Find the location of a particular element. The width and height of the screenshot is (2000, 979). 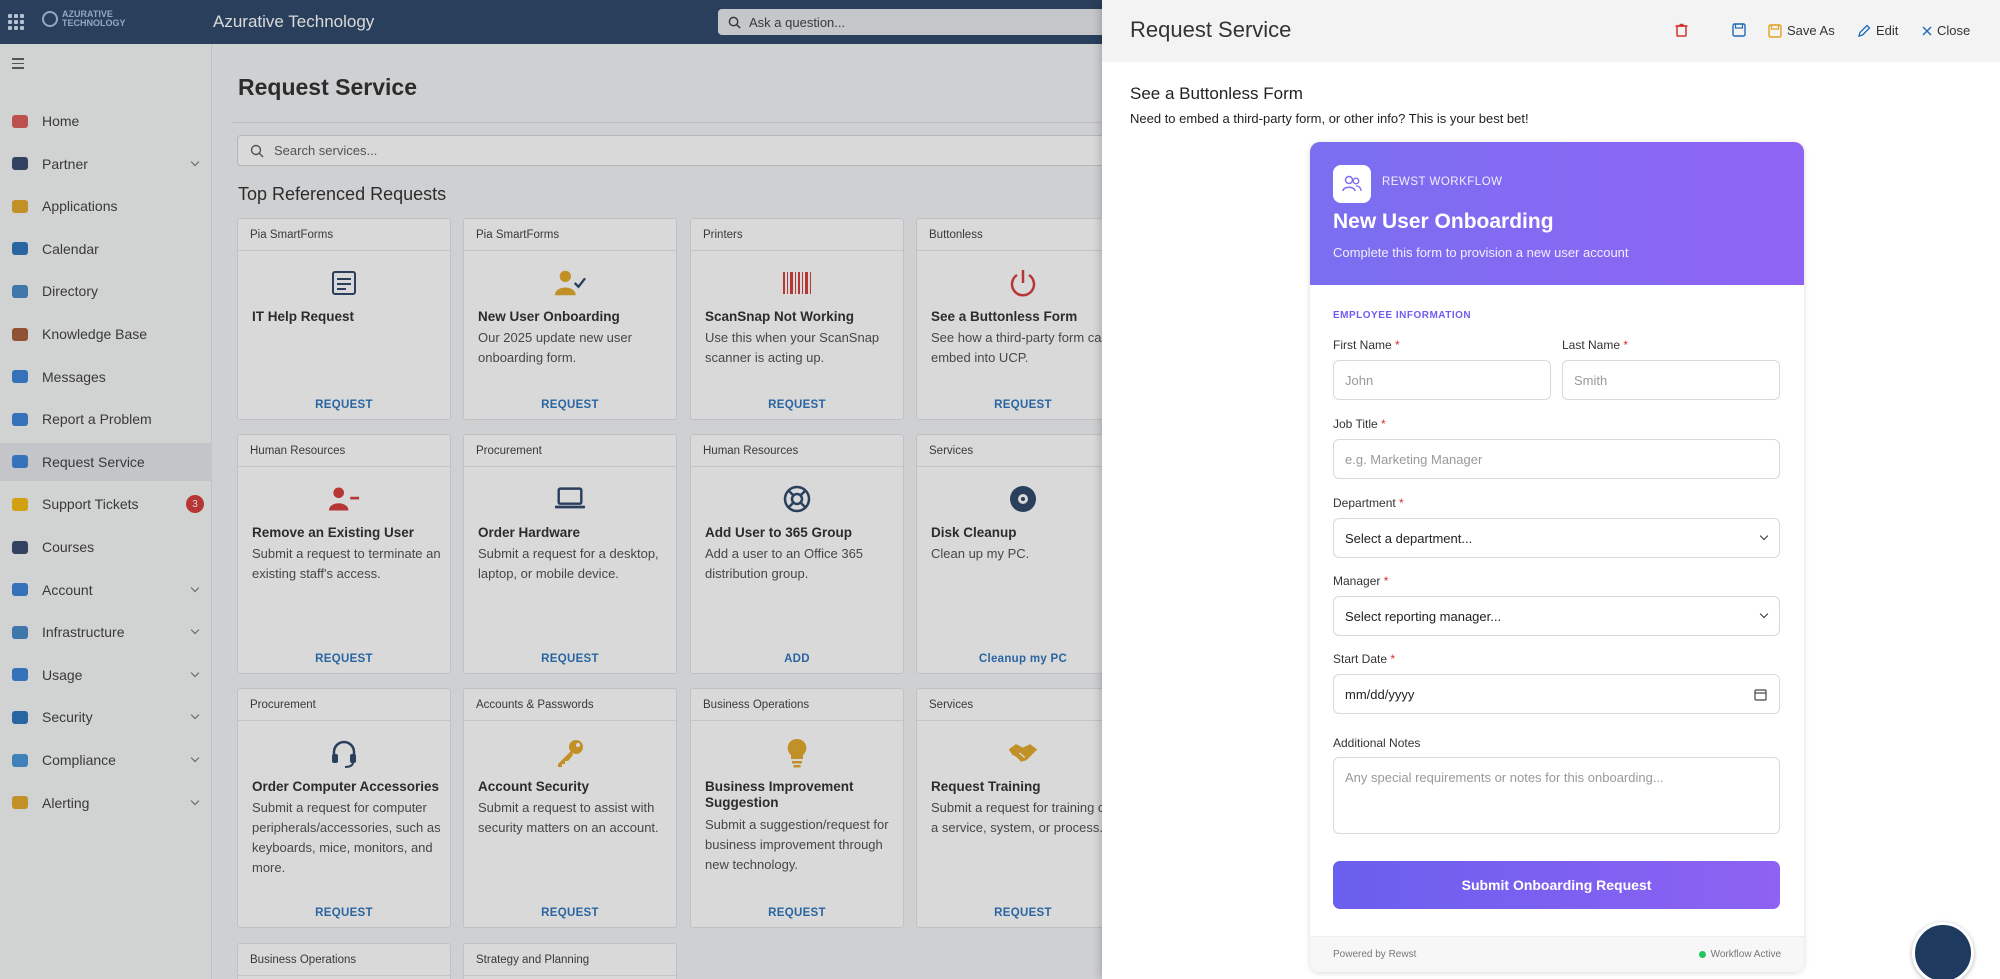

delete-button is located at coordinates (1681, 30).